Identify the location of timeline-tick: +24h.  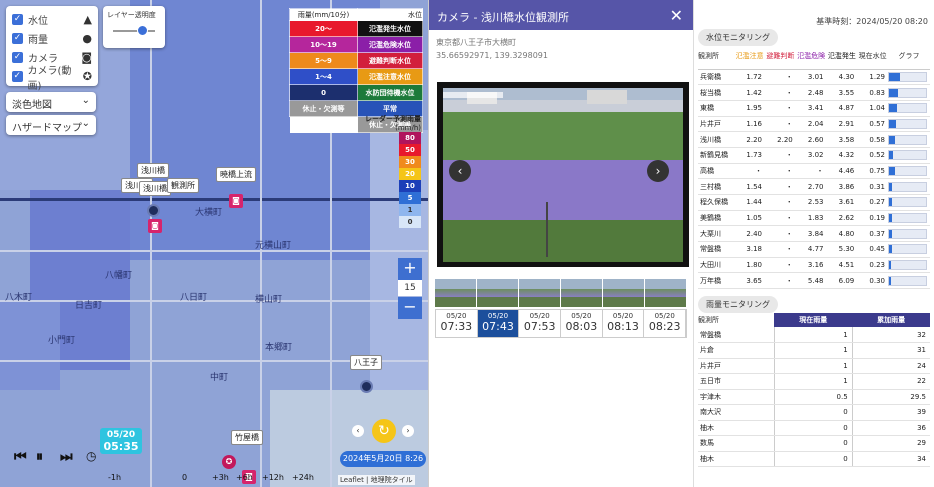
(303, 477).